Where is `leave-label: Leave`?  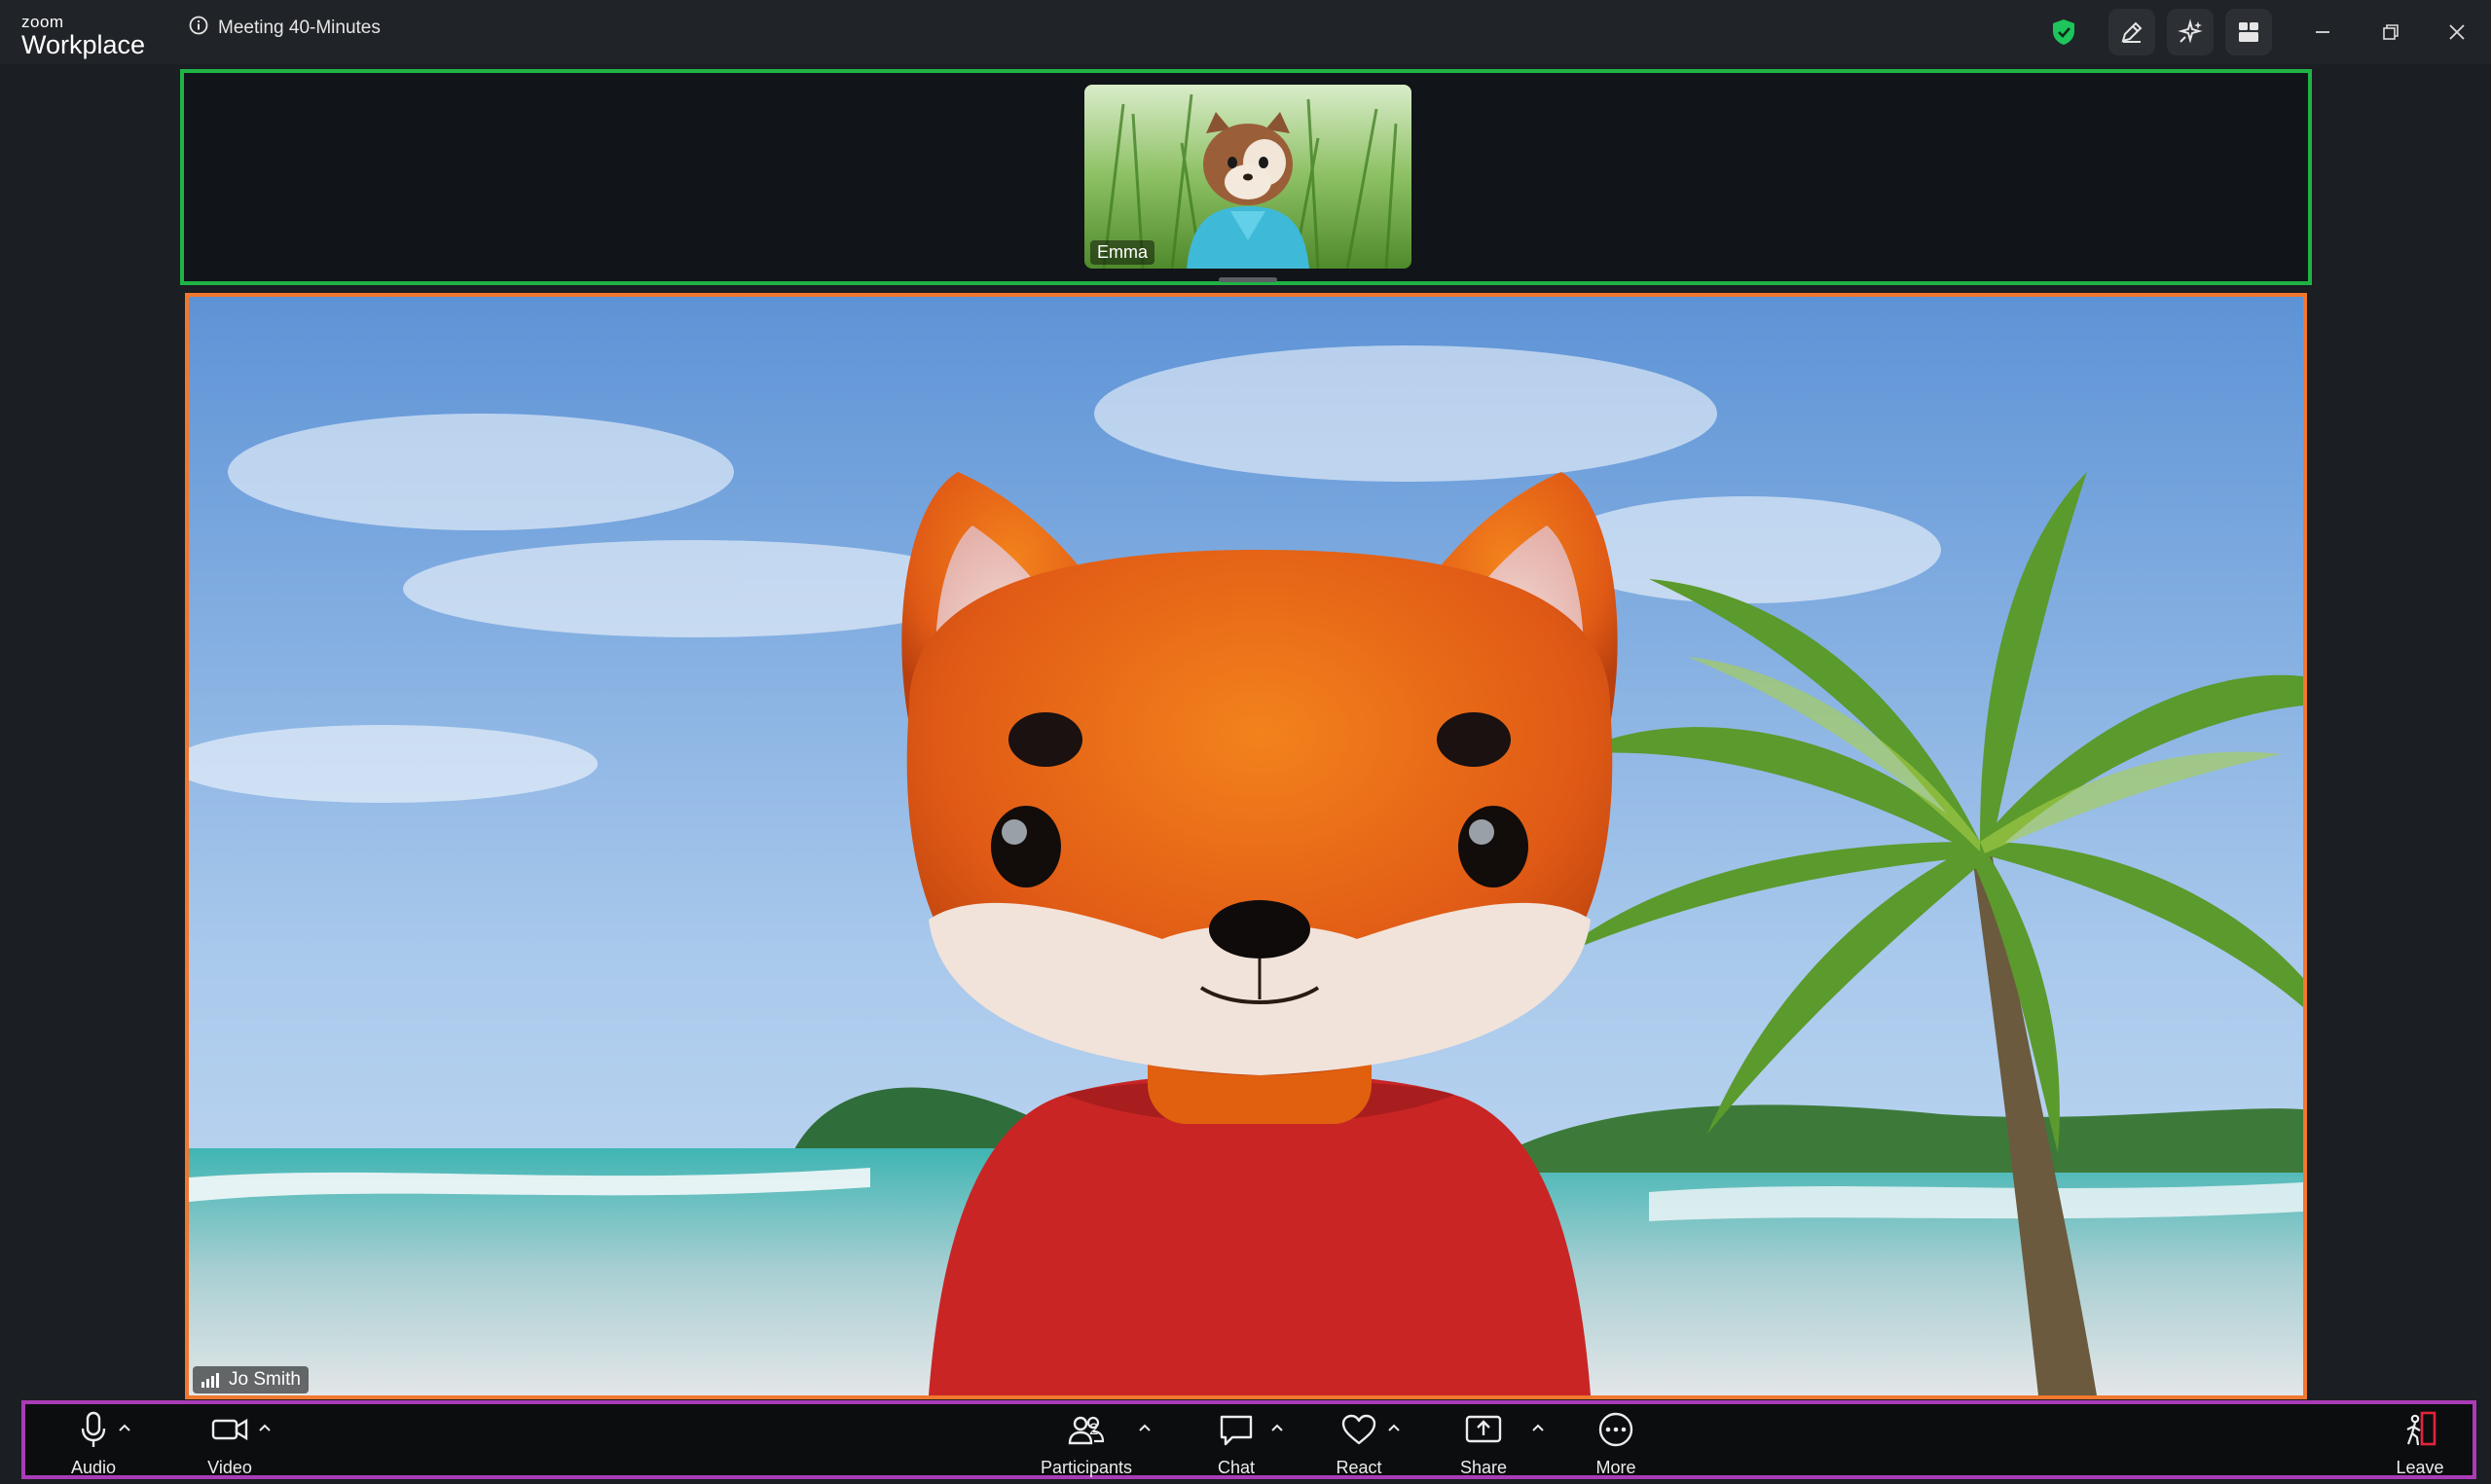
leave-label: Leave is located at coordinates (2420, 1467).